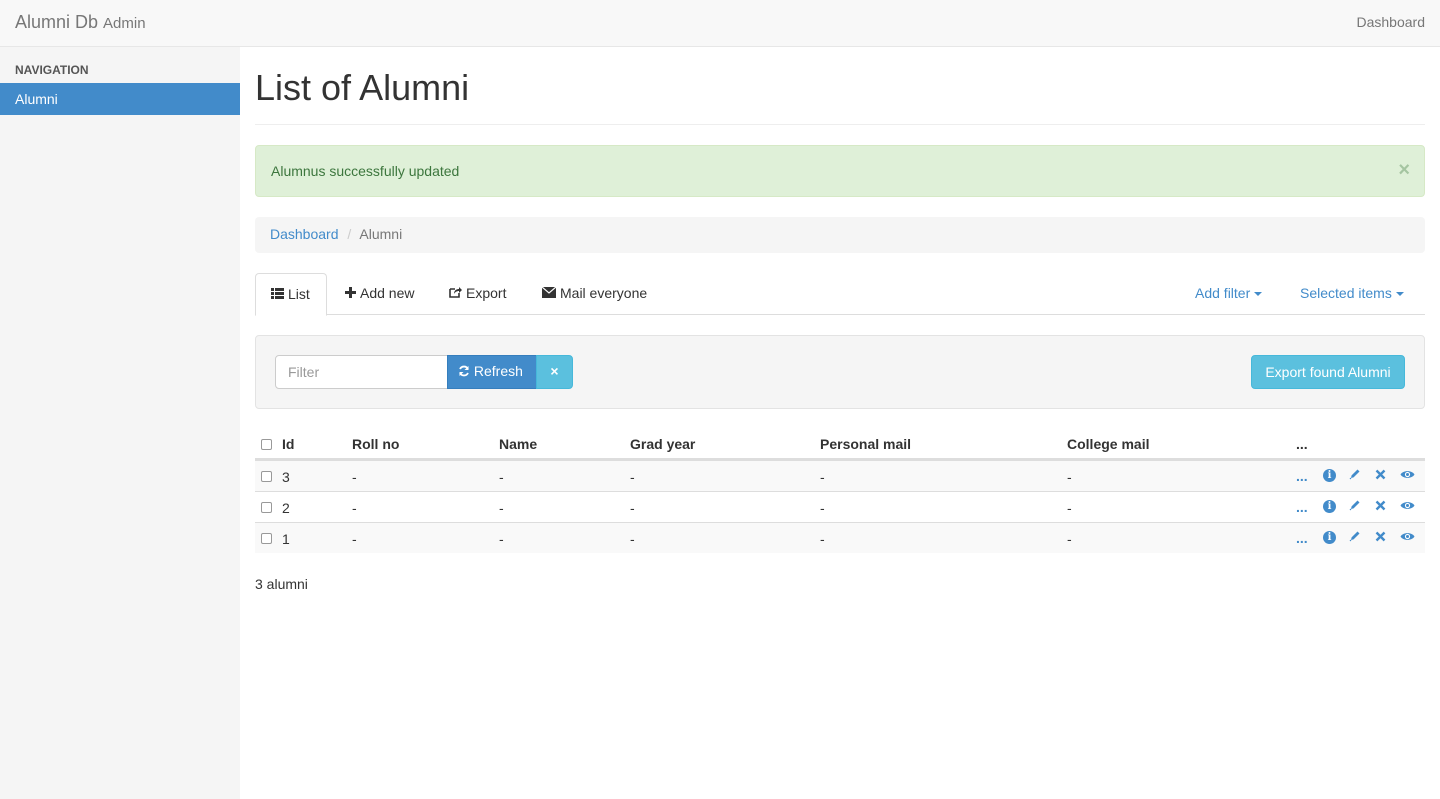 This screenshot has height=799, width=1440. What do you see at coordinates (365, 171) in the screenshot?
I see `alert-message: Alumnus successfully updated` at bounding box center [365, 171].